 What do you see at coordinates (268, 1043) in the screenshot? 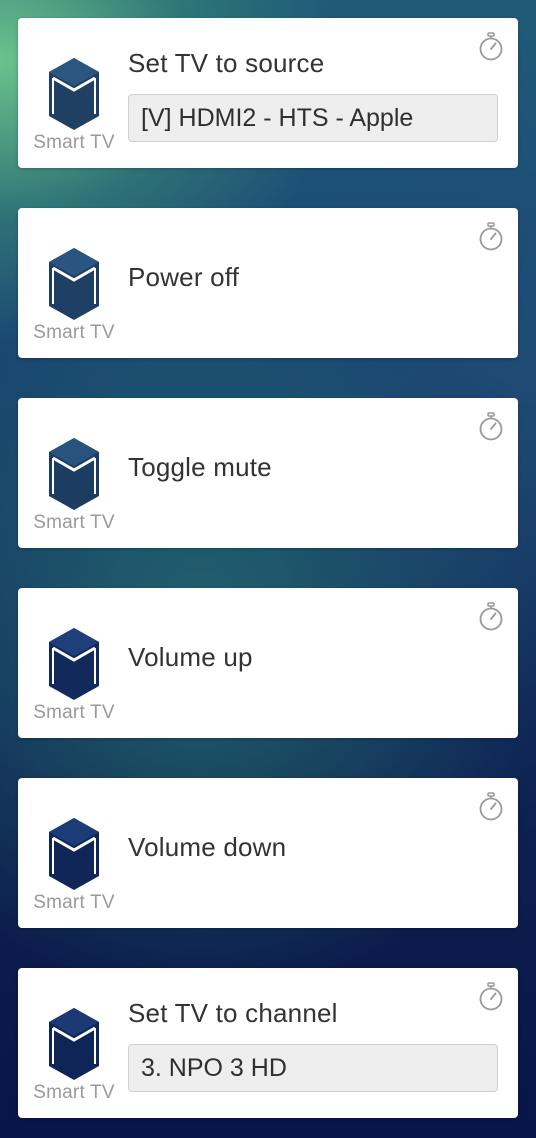
I see `flow-card-set-channel: Smart TV Set TV to channel 3. NPO 3 HD` at bounding box center [268, 1043].